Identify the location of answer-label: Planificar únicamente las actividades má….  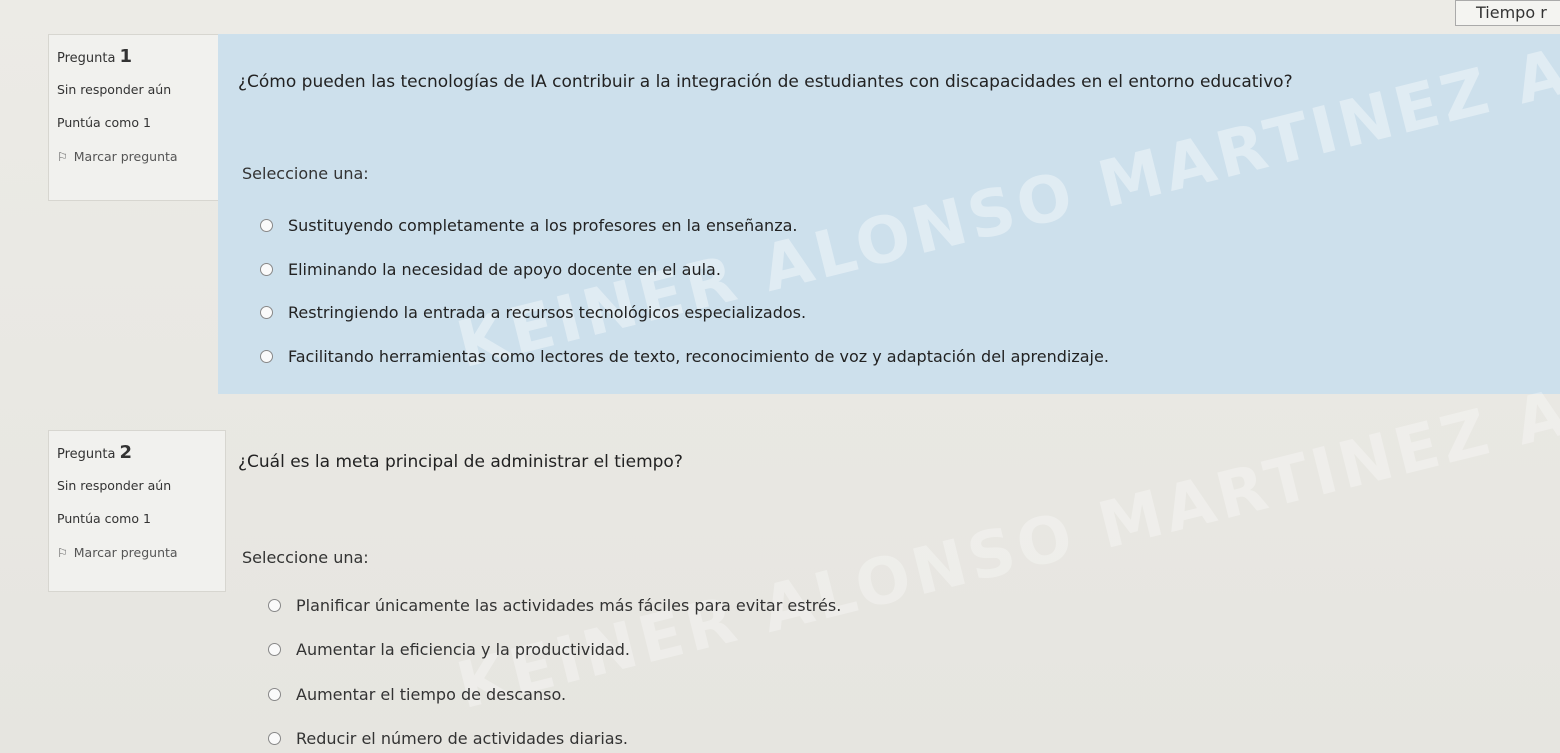
(569, 605).